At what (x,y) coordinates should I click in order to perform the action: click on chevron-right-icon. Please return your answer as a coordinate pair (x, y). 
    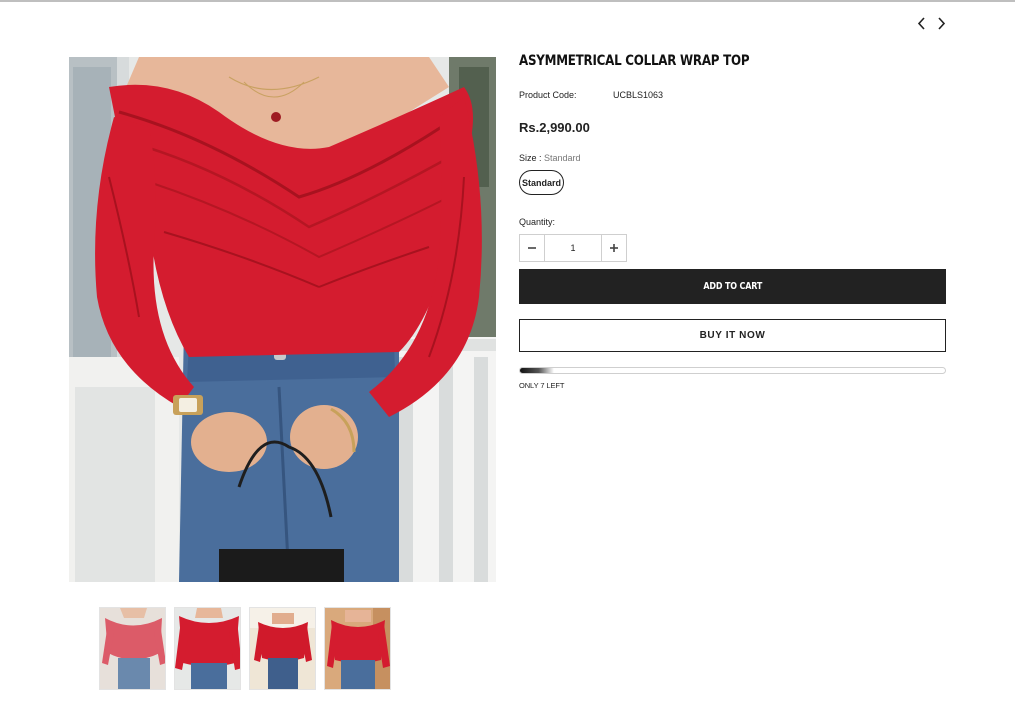
    Looking at the image, I should click on (941, 23).